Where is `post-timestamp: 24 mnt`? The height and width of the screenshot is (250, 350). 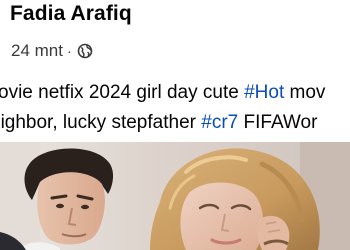
post-timestamp: 24 mnt is located at coordinates (37, 51).